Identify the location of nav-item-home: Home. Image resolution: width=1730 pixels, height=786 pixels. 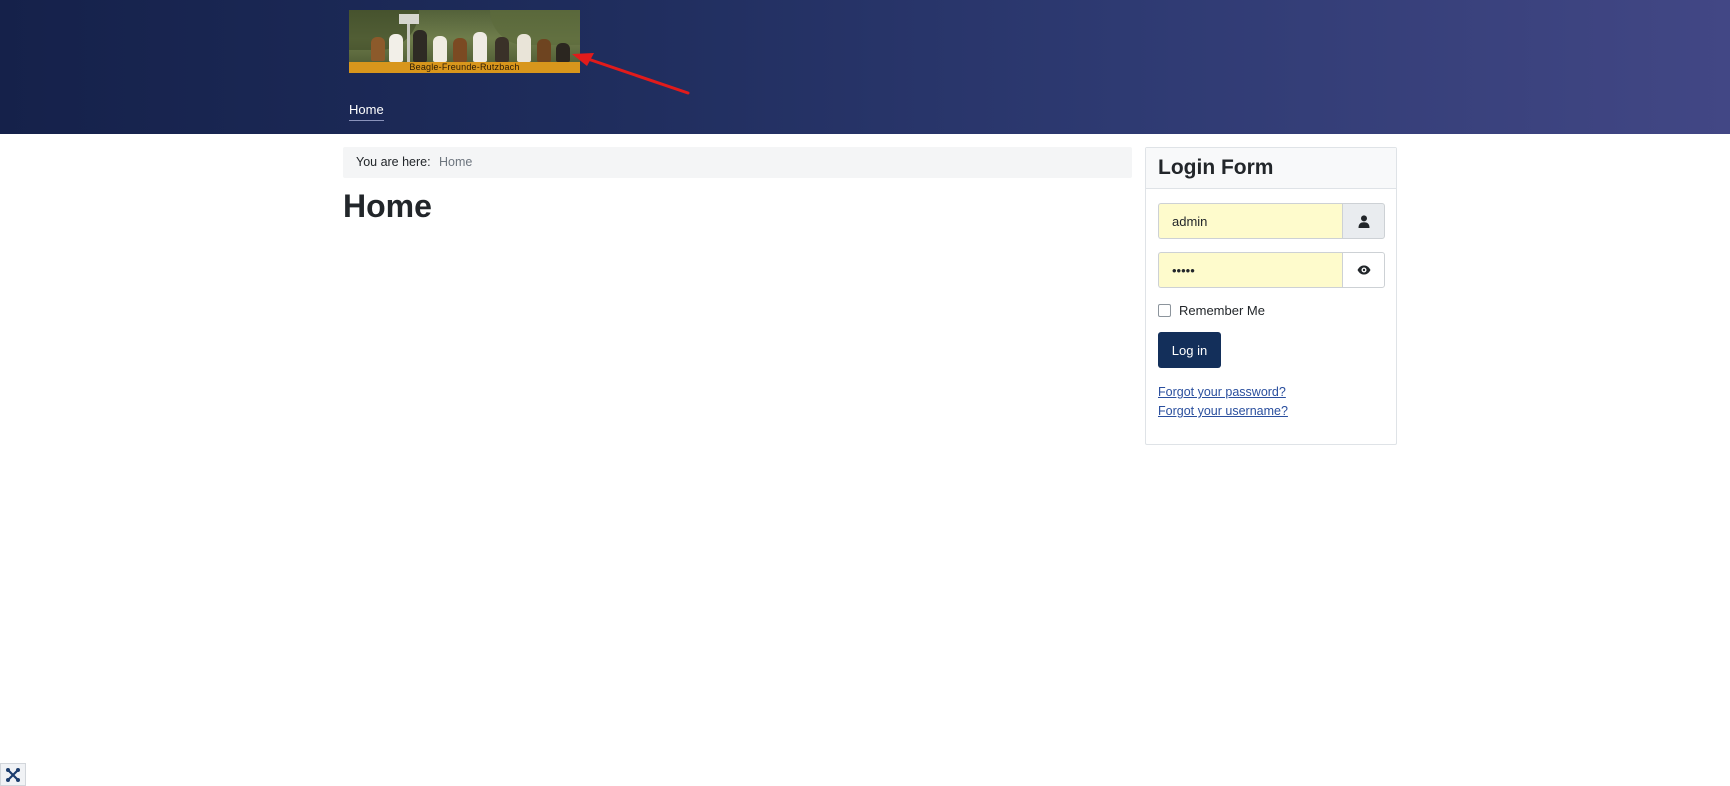
(366, 111).